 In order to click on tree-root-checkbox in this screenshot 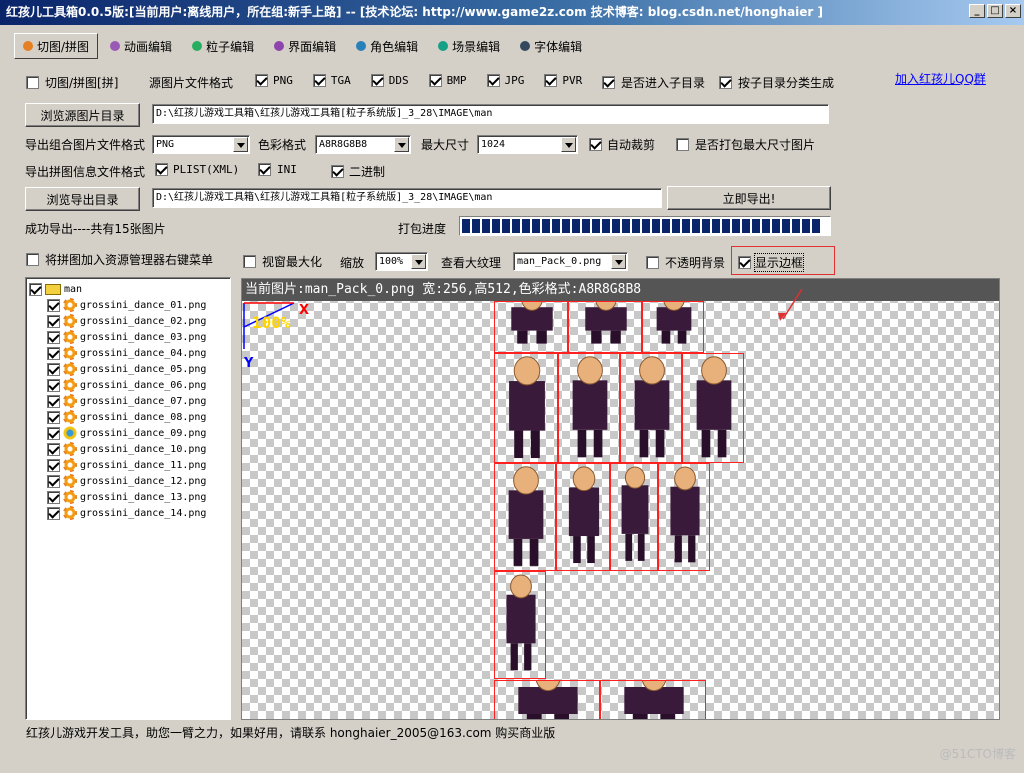, I will do `click(35, 289)`.